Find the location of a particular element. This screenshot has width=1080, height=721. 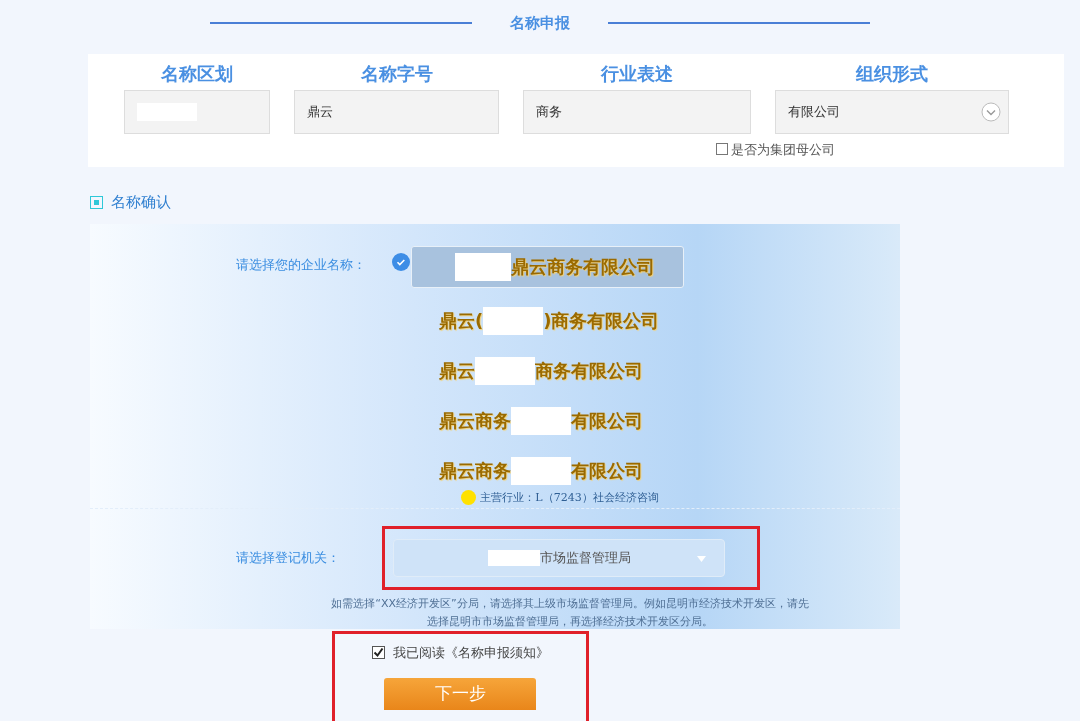

input-field: 鼎云 is located at coordinates (396, 112).